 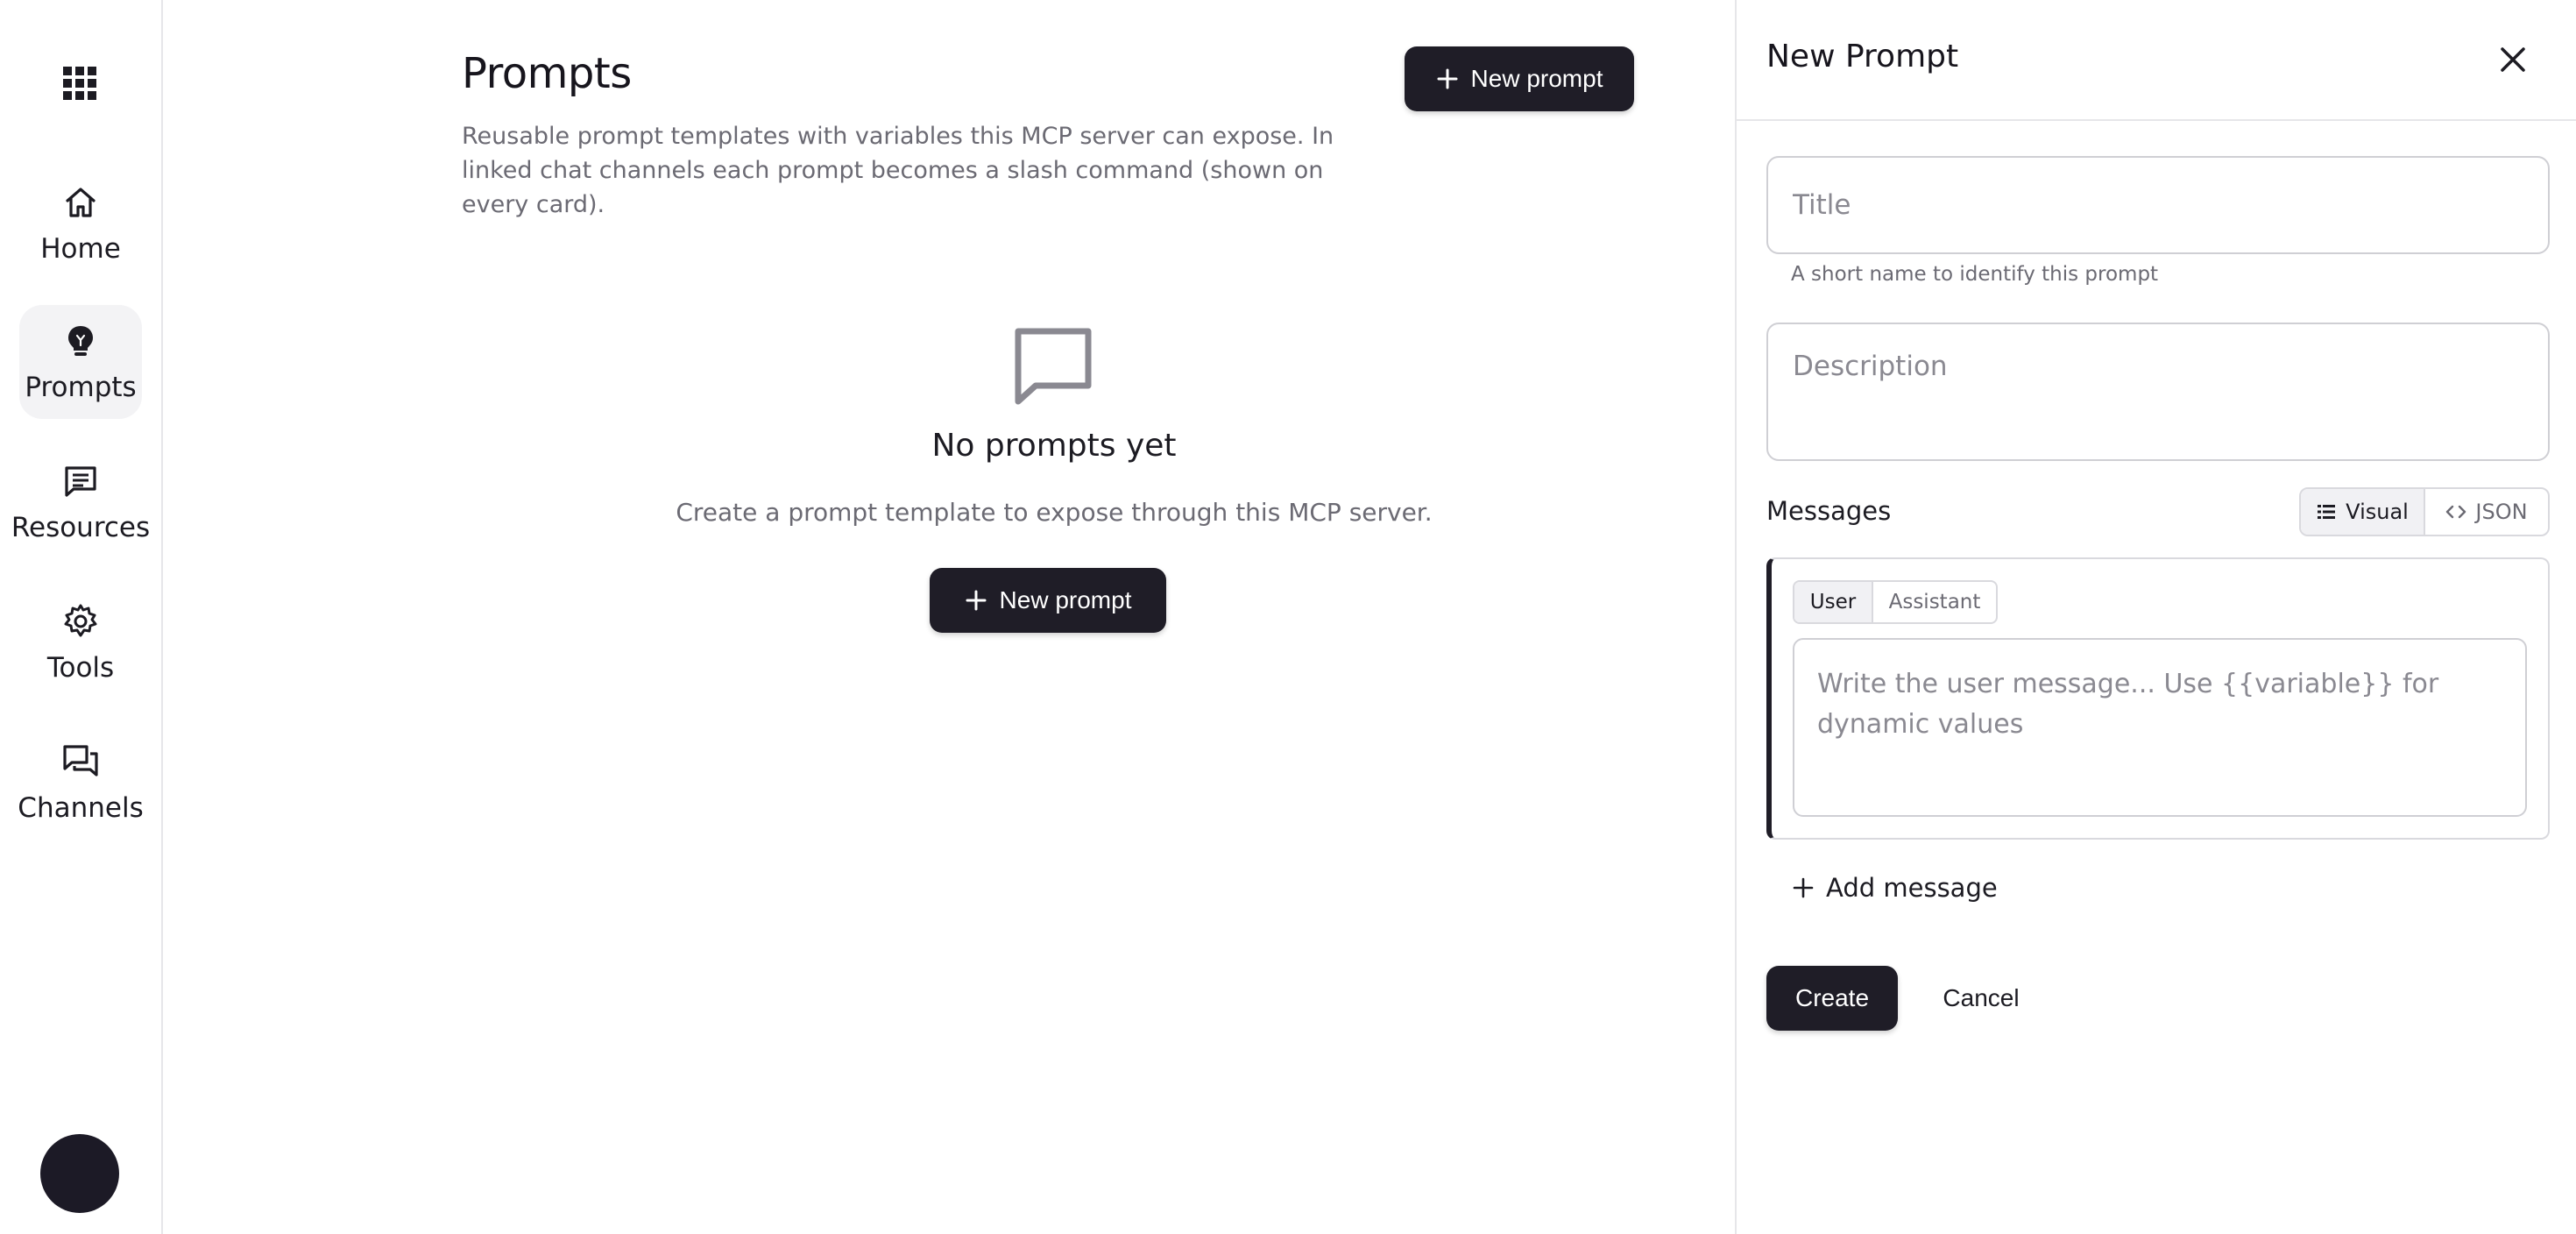 I want to click on role-tab-user: User, so click(x=1833, y=602).